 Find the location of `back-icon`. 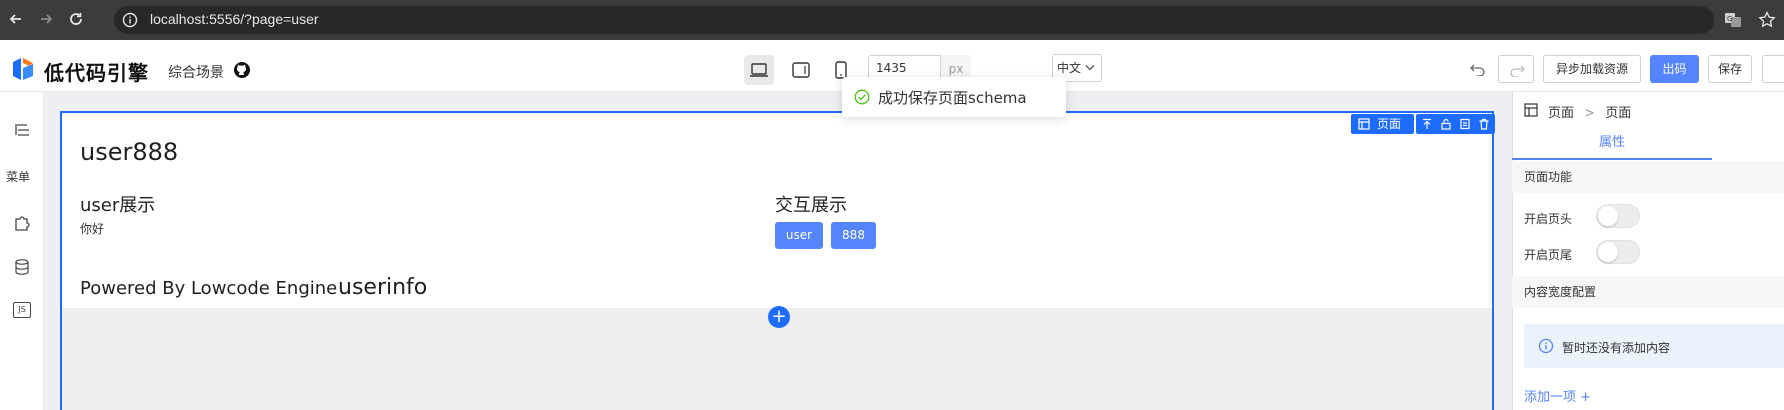

back-icon is located at coordinates (16, 19).